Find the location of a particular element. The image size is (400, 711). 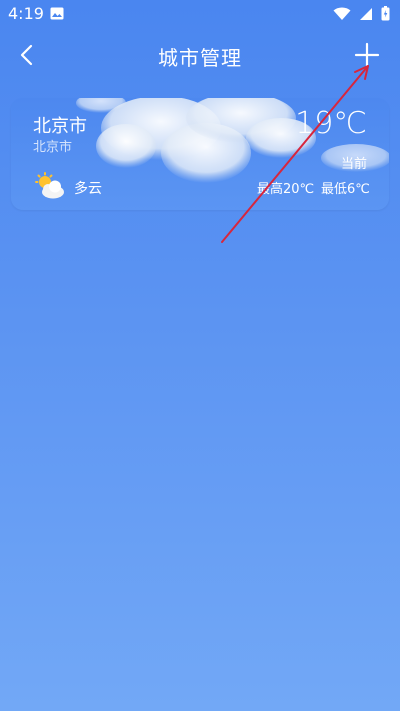

battery-icon is located at coordinates (385, 13).